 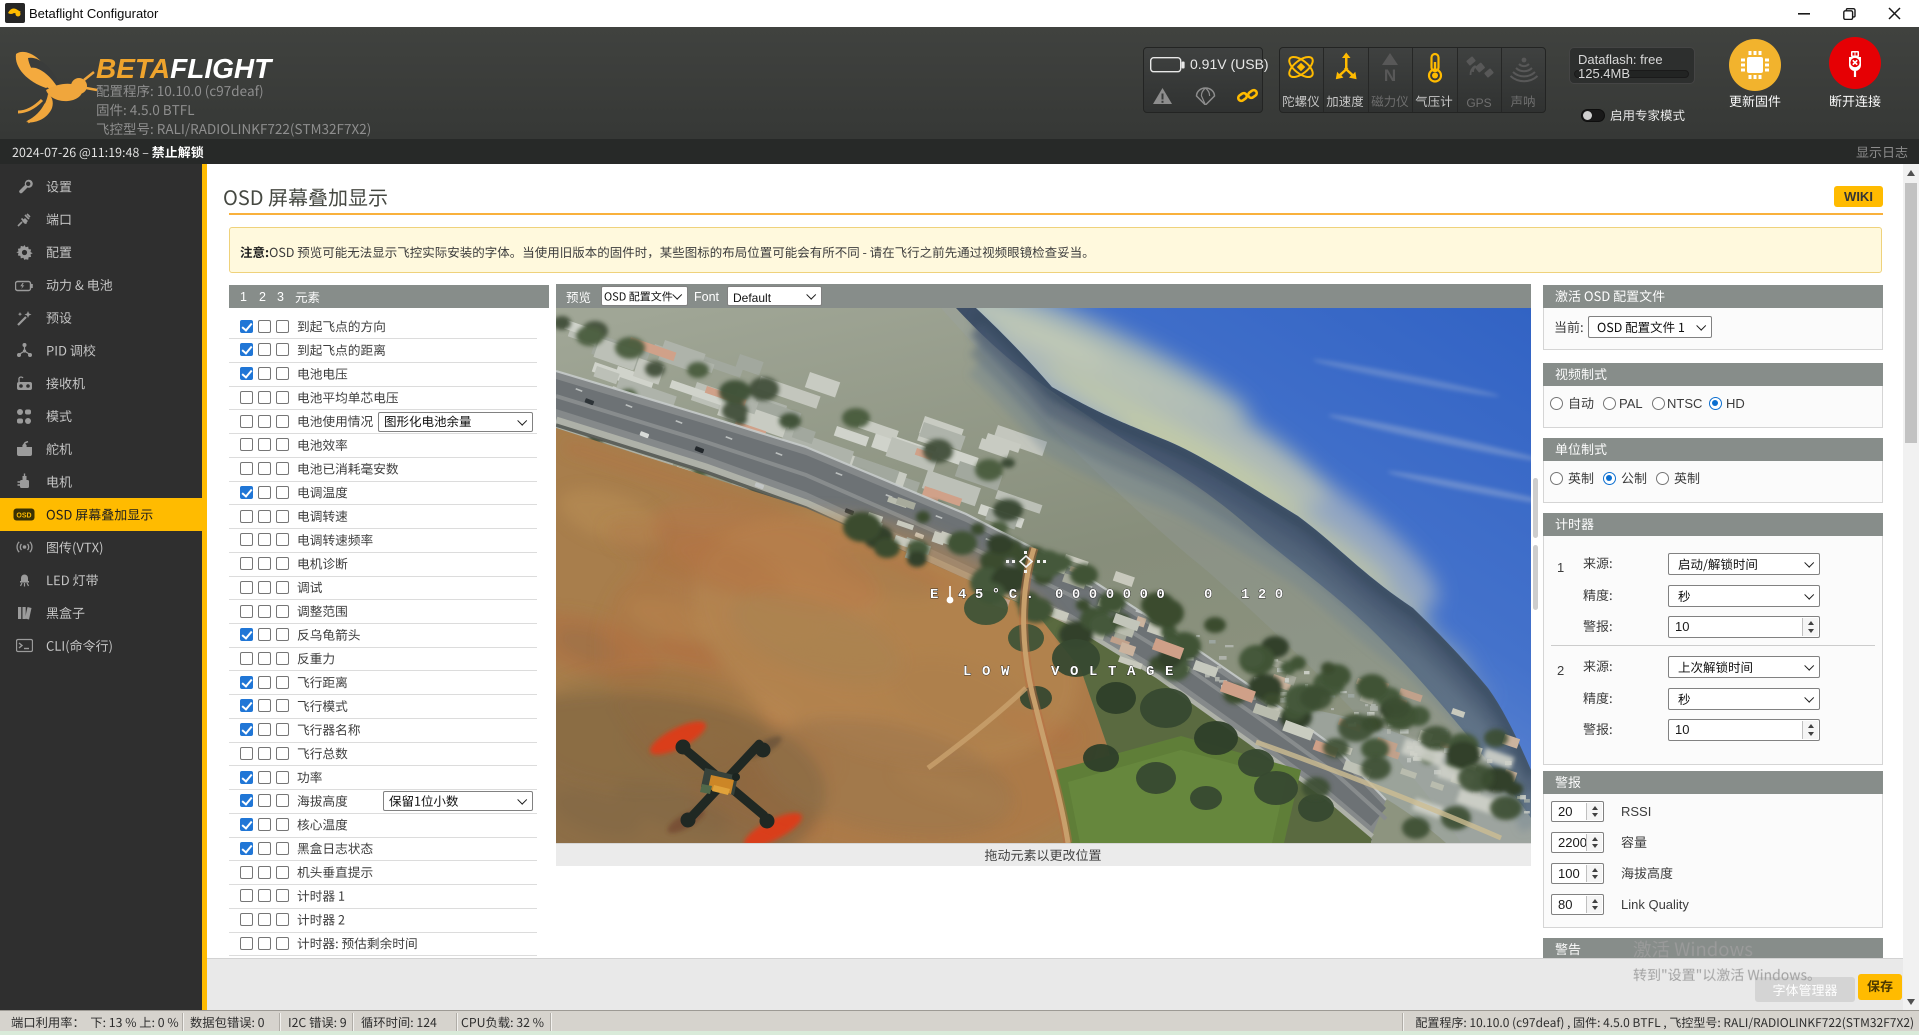 I want to click on svg-text: 45°C., so click(x=1000, y=595).